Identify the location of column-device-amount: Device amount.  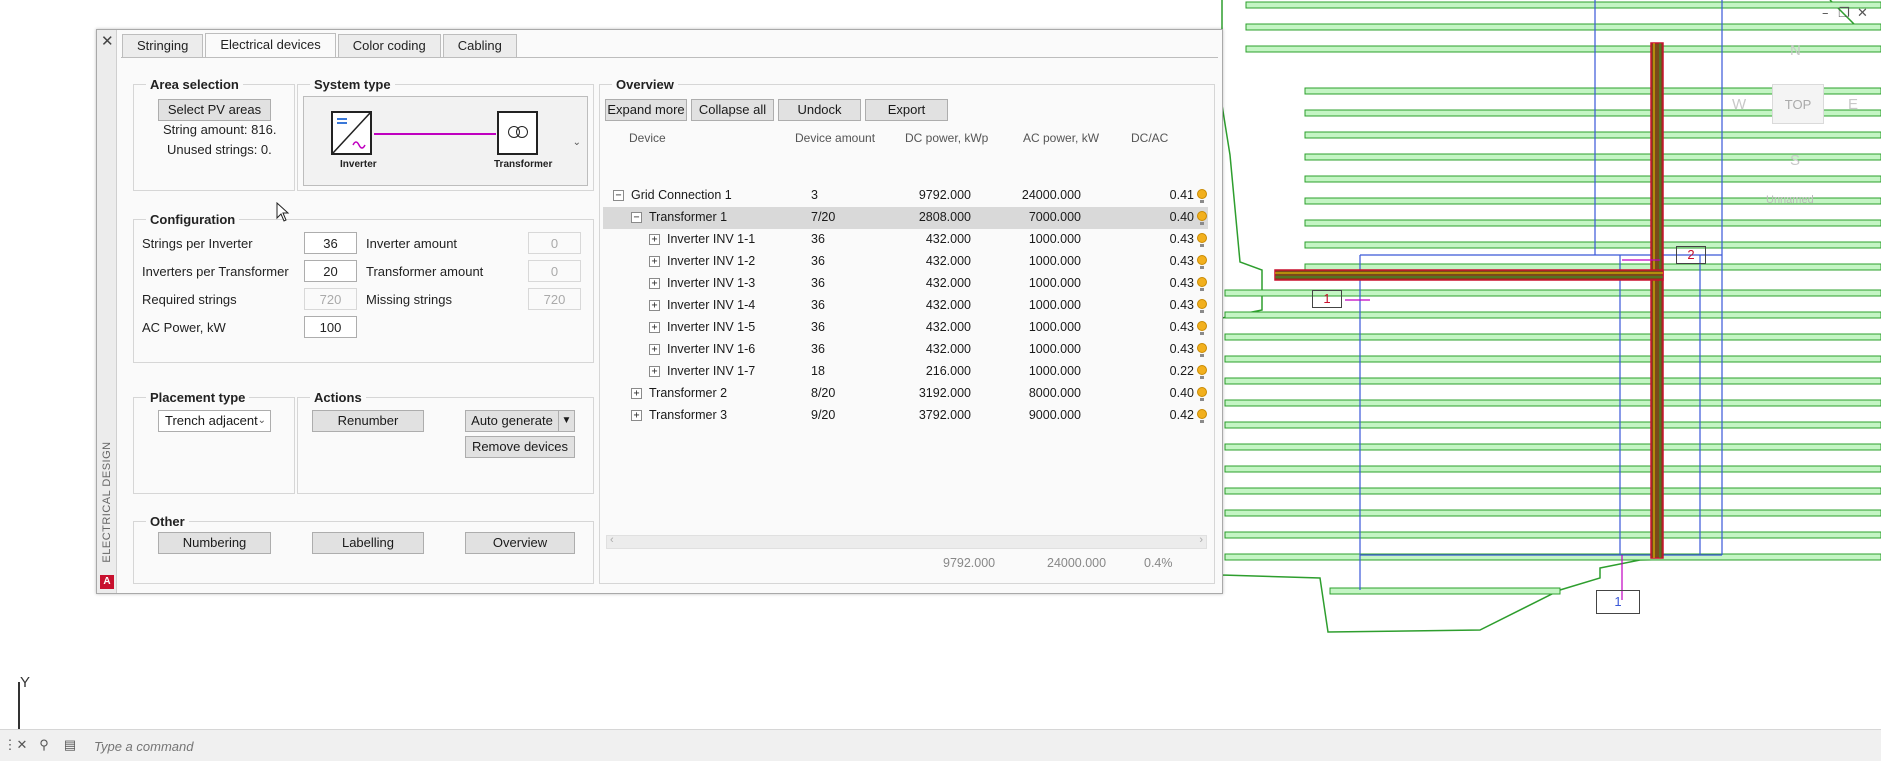
(835, 138).